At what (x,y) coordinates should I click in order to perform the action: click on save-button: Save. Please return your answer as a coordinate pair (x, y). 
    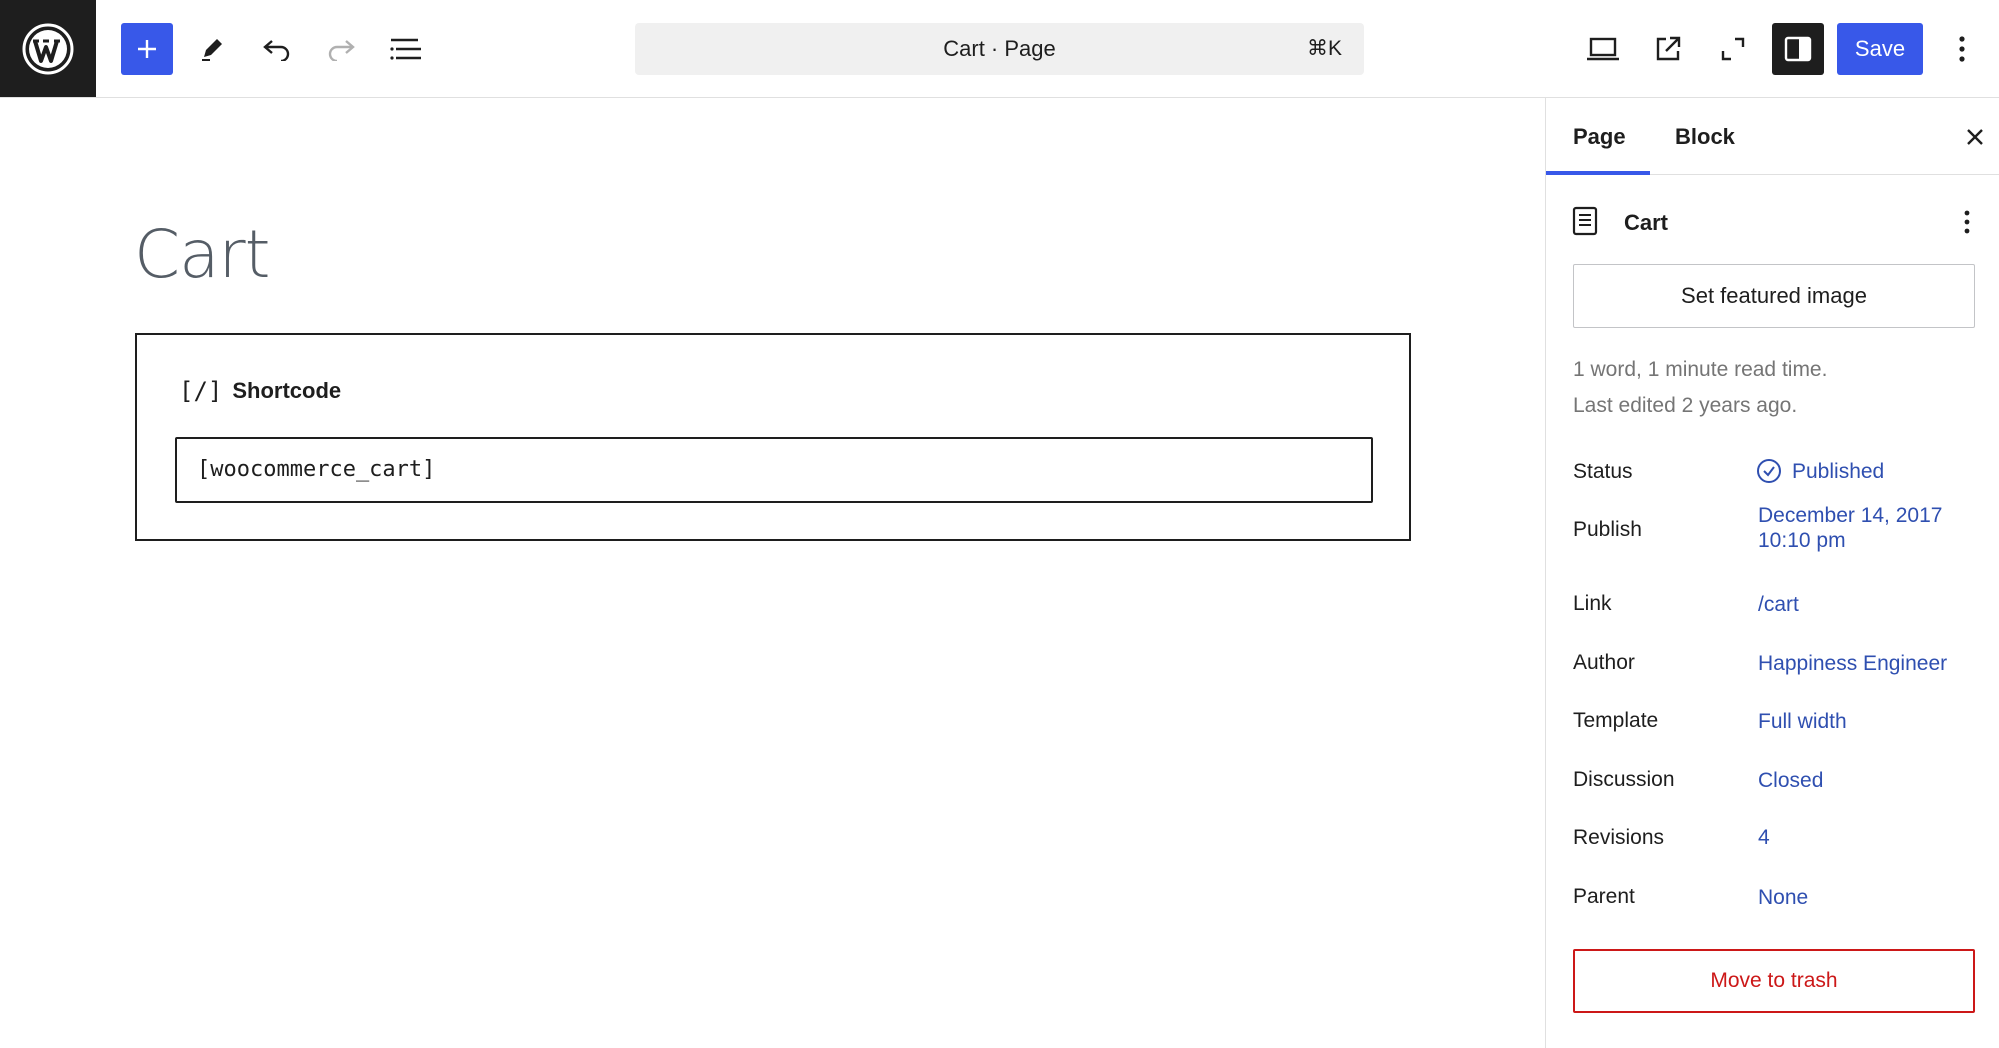
    Looking at the image, I should click on (1880, 49).